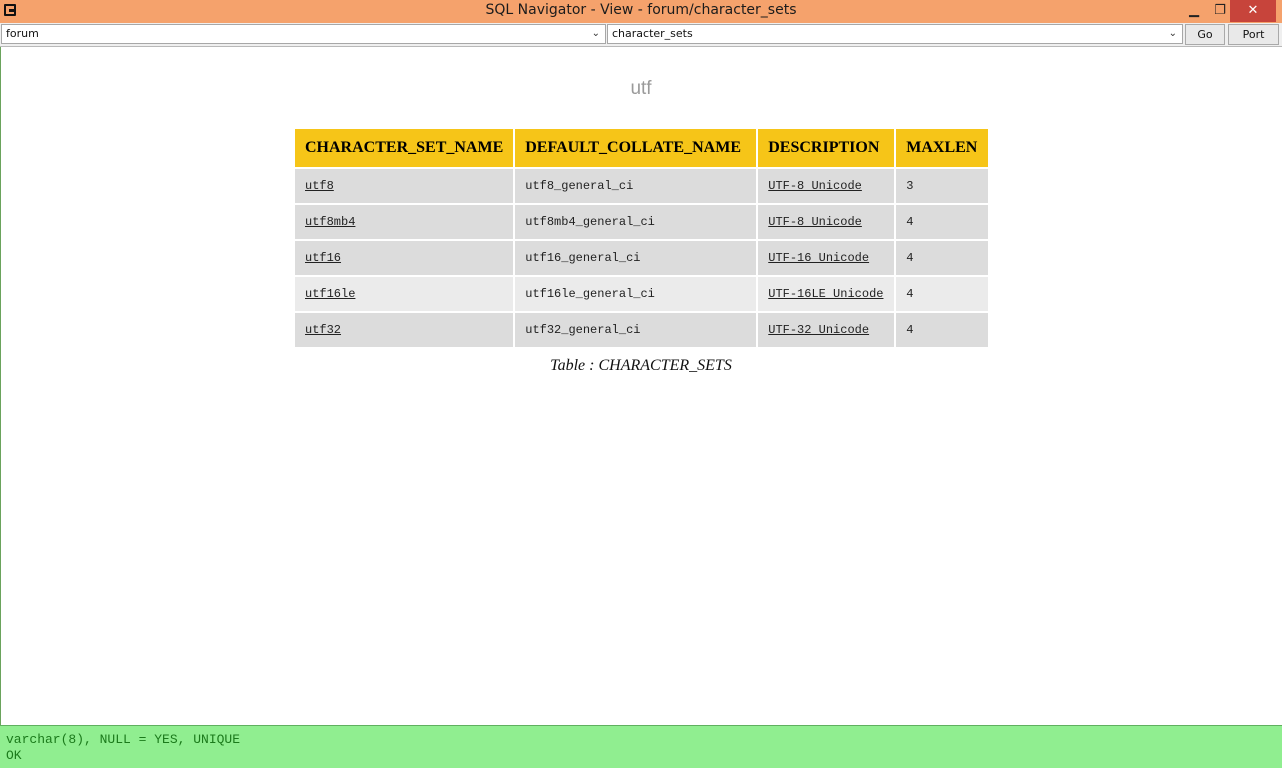 The height and width of the screenshot is (768, 1282). Describe the element at coordinates (319, 186) in the screenshot. I see `character-set-link: utf8` at that location.